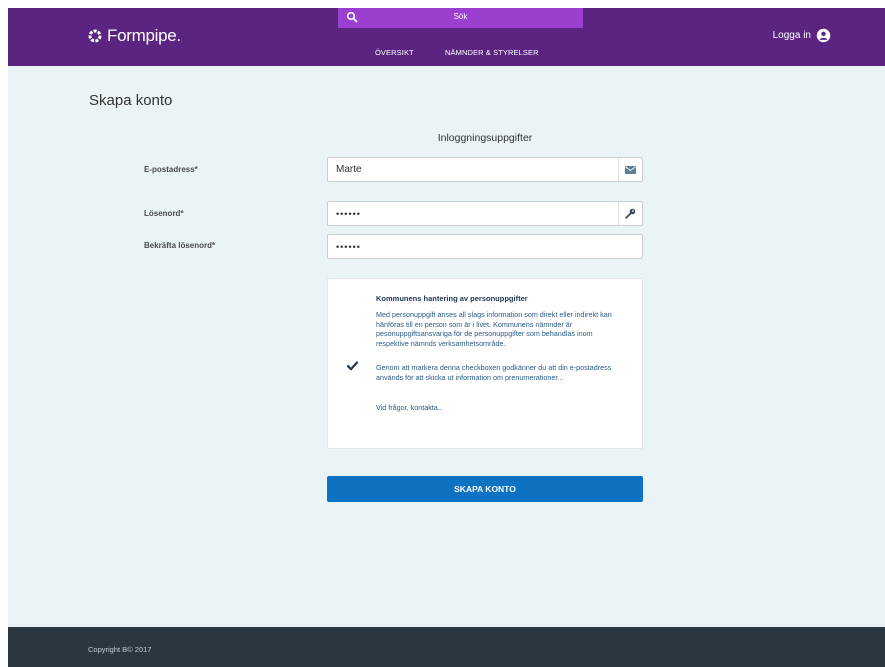 The width and height of the screenshot is (885, 667). Describe the element at coordinates (823, 35) in the screenshot. I see `user-circle-icon` at that location.